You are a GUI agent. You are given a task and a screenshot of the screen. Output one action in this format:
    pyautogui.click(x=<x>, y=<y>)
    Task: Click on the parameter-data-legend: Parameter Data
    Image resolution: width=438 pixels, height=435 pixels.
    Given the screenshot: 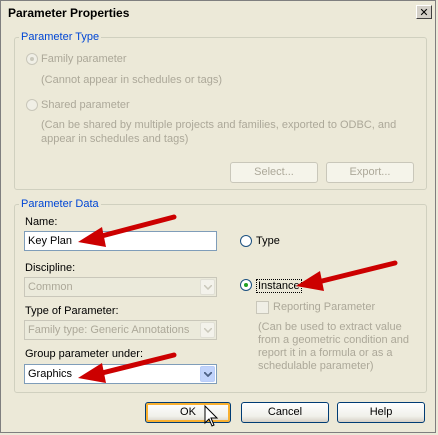 What is the action you would take?
    pyautogui.click(x=60, y=204)
    